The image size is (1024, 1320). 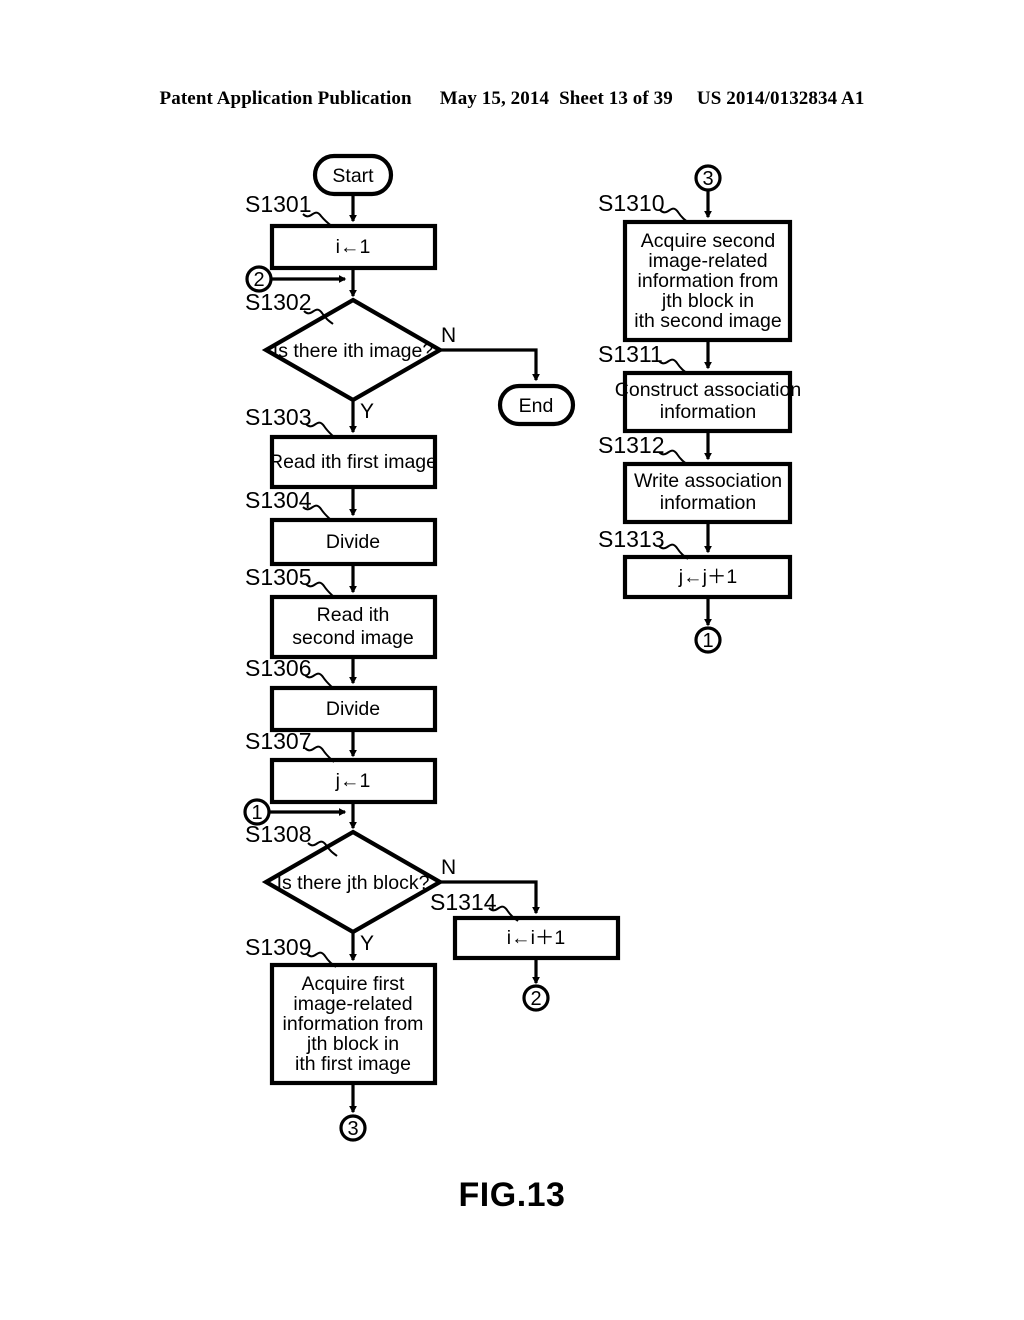 What do you see at coordinates (352, 1004) in the screenshot?
I see `node-s1309-line-1: image-related` at bounding box center [352, 1004].